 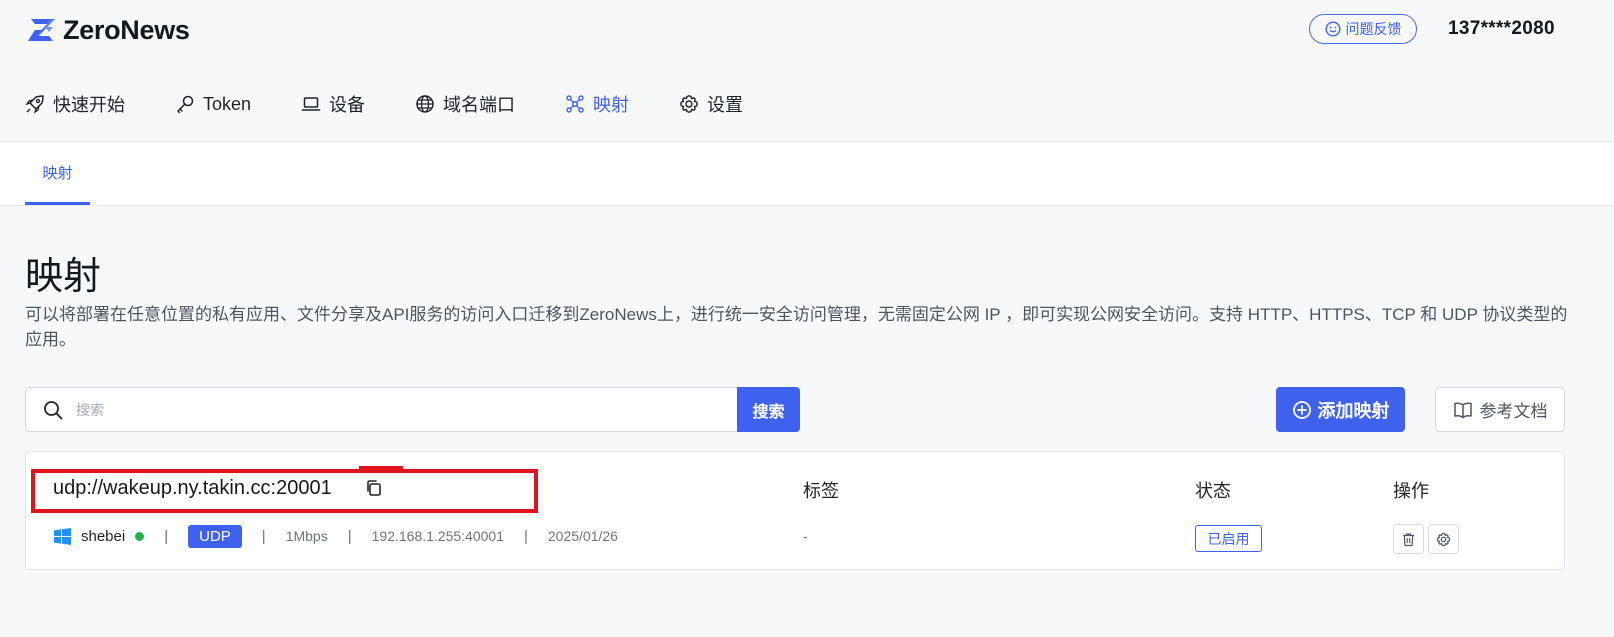 I want to click on add-mapping-label: 添加映射, so click(x=1353, y=410).